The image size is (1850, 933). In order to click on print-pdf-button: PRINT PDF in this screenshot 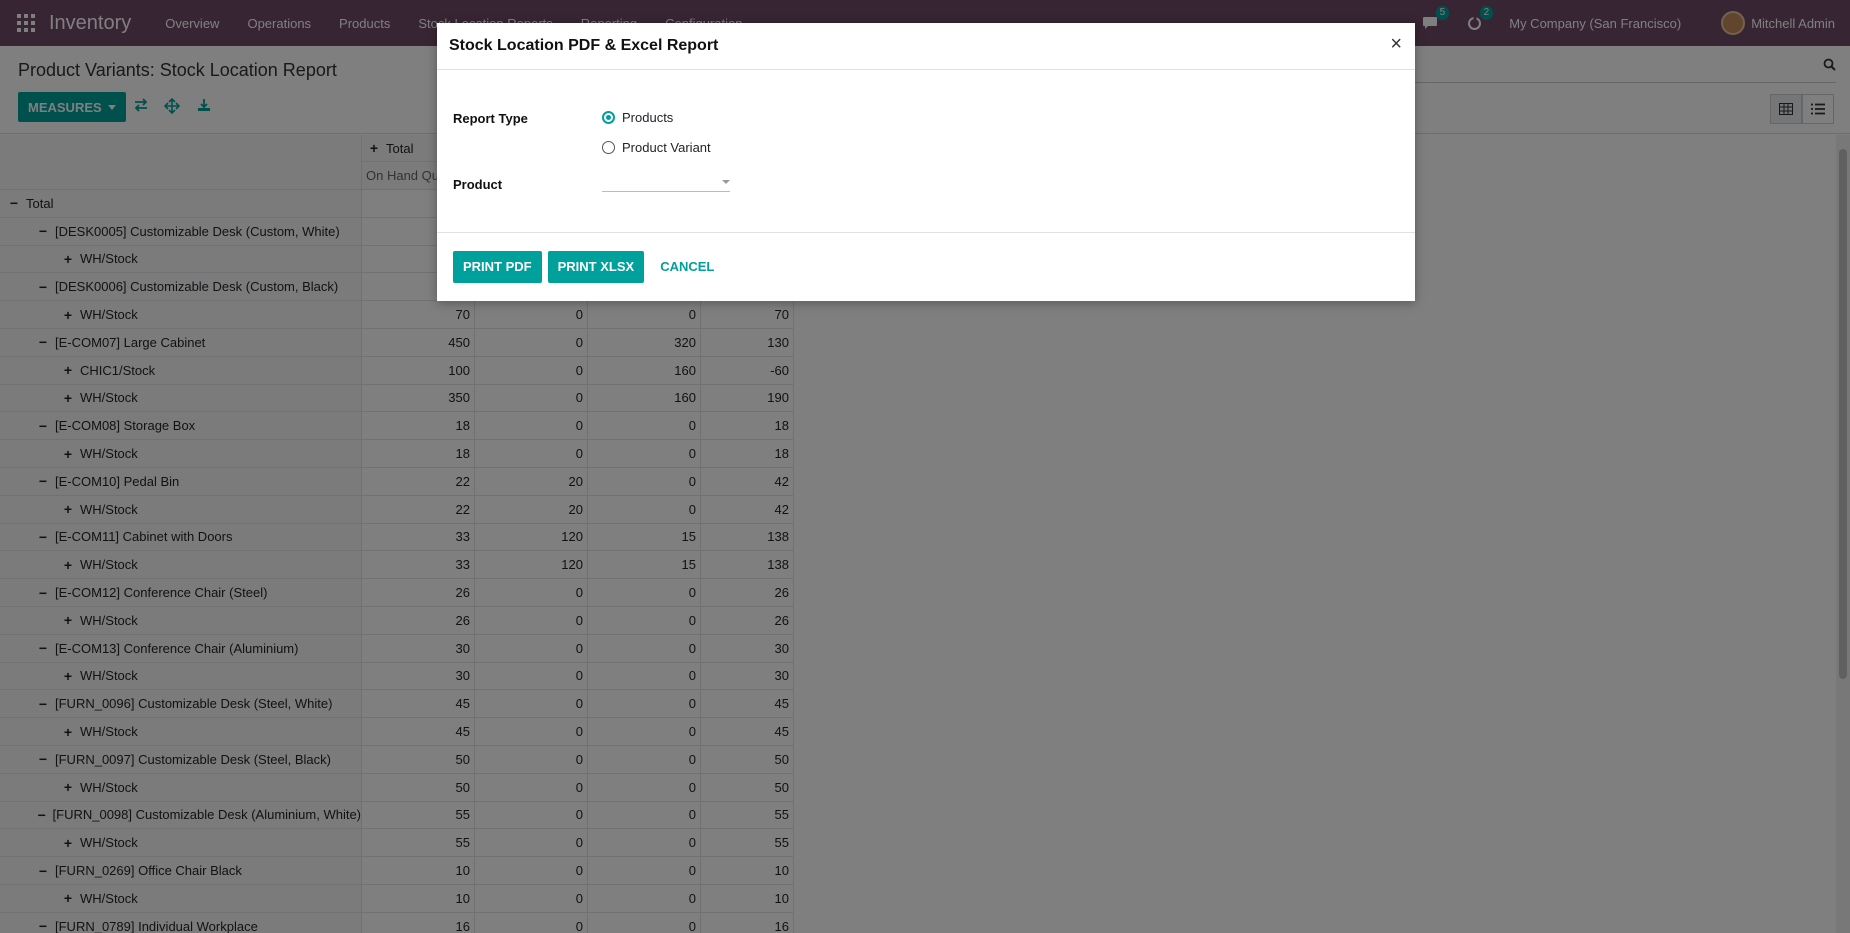, I will do `click(497, 266)`.